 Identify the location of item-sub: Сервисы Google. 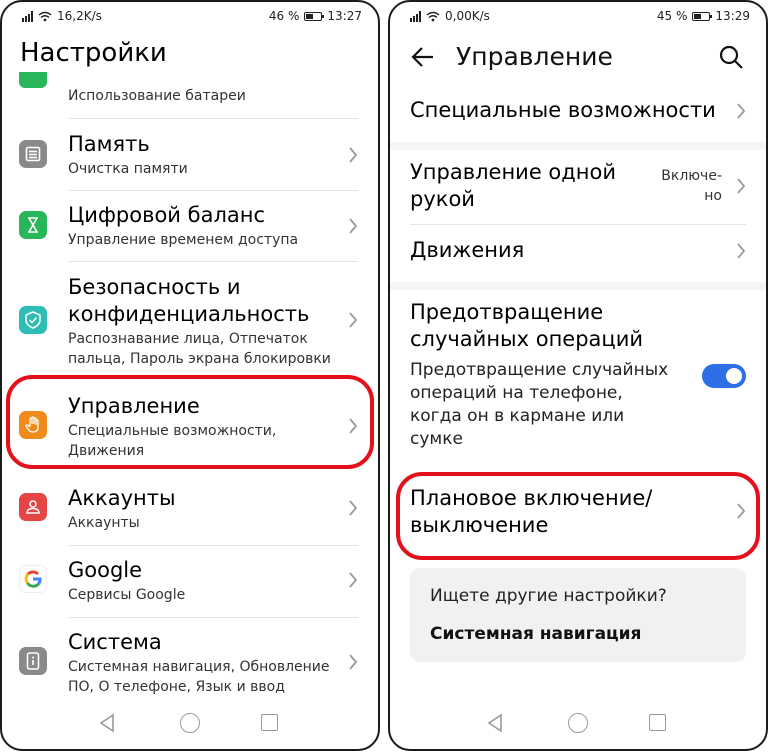
(127, 595).